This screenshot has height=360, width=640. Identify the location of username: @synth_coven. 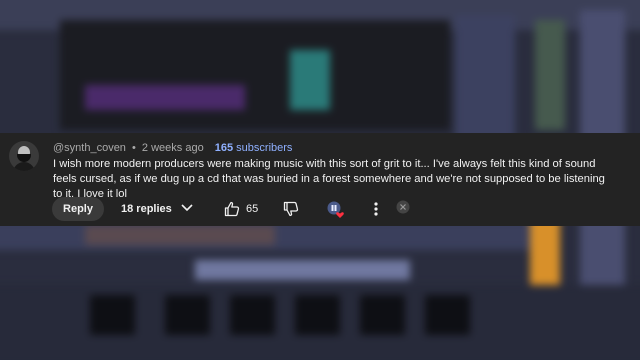
(89, 148).